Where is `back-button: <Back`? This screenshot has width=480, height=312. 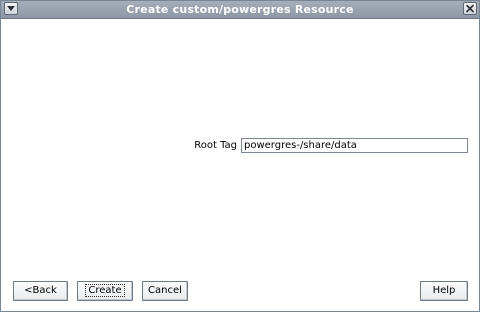
back-button: <Back is located at coordinates (40, 291).